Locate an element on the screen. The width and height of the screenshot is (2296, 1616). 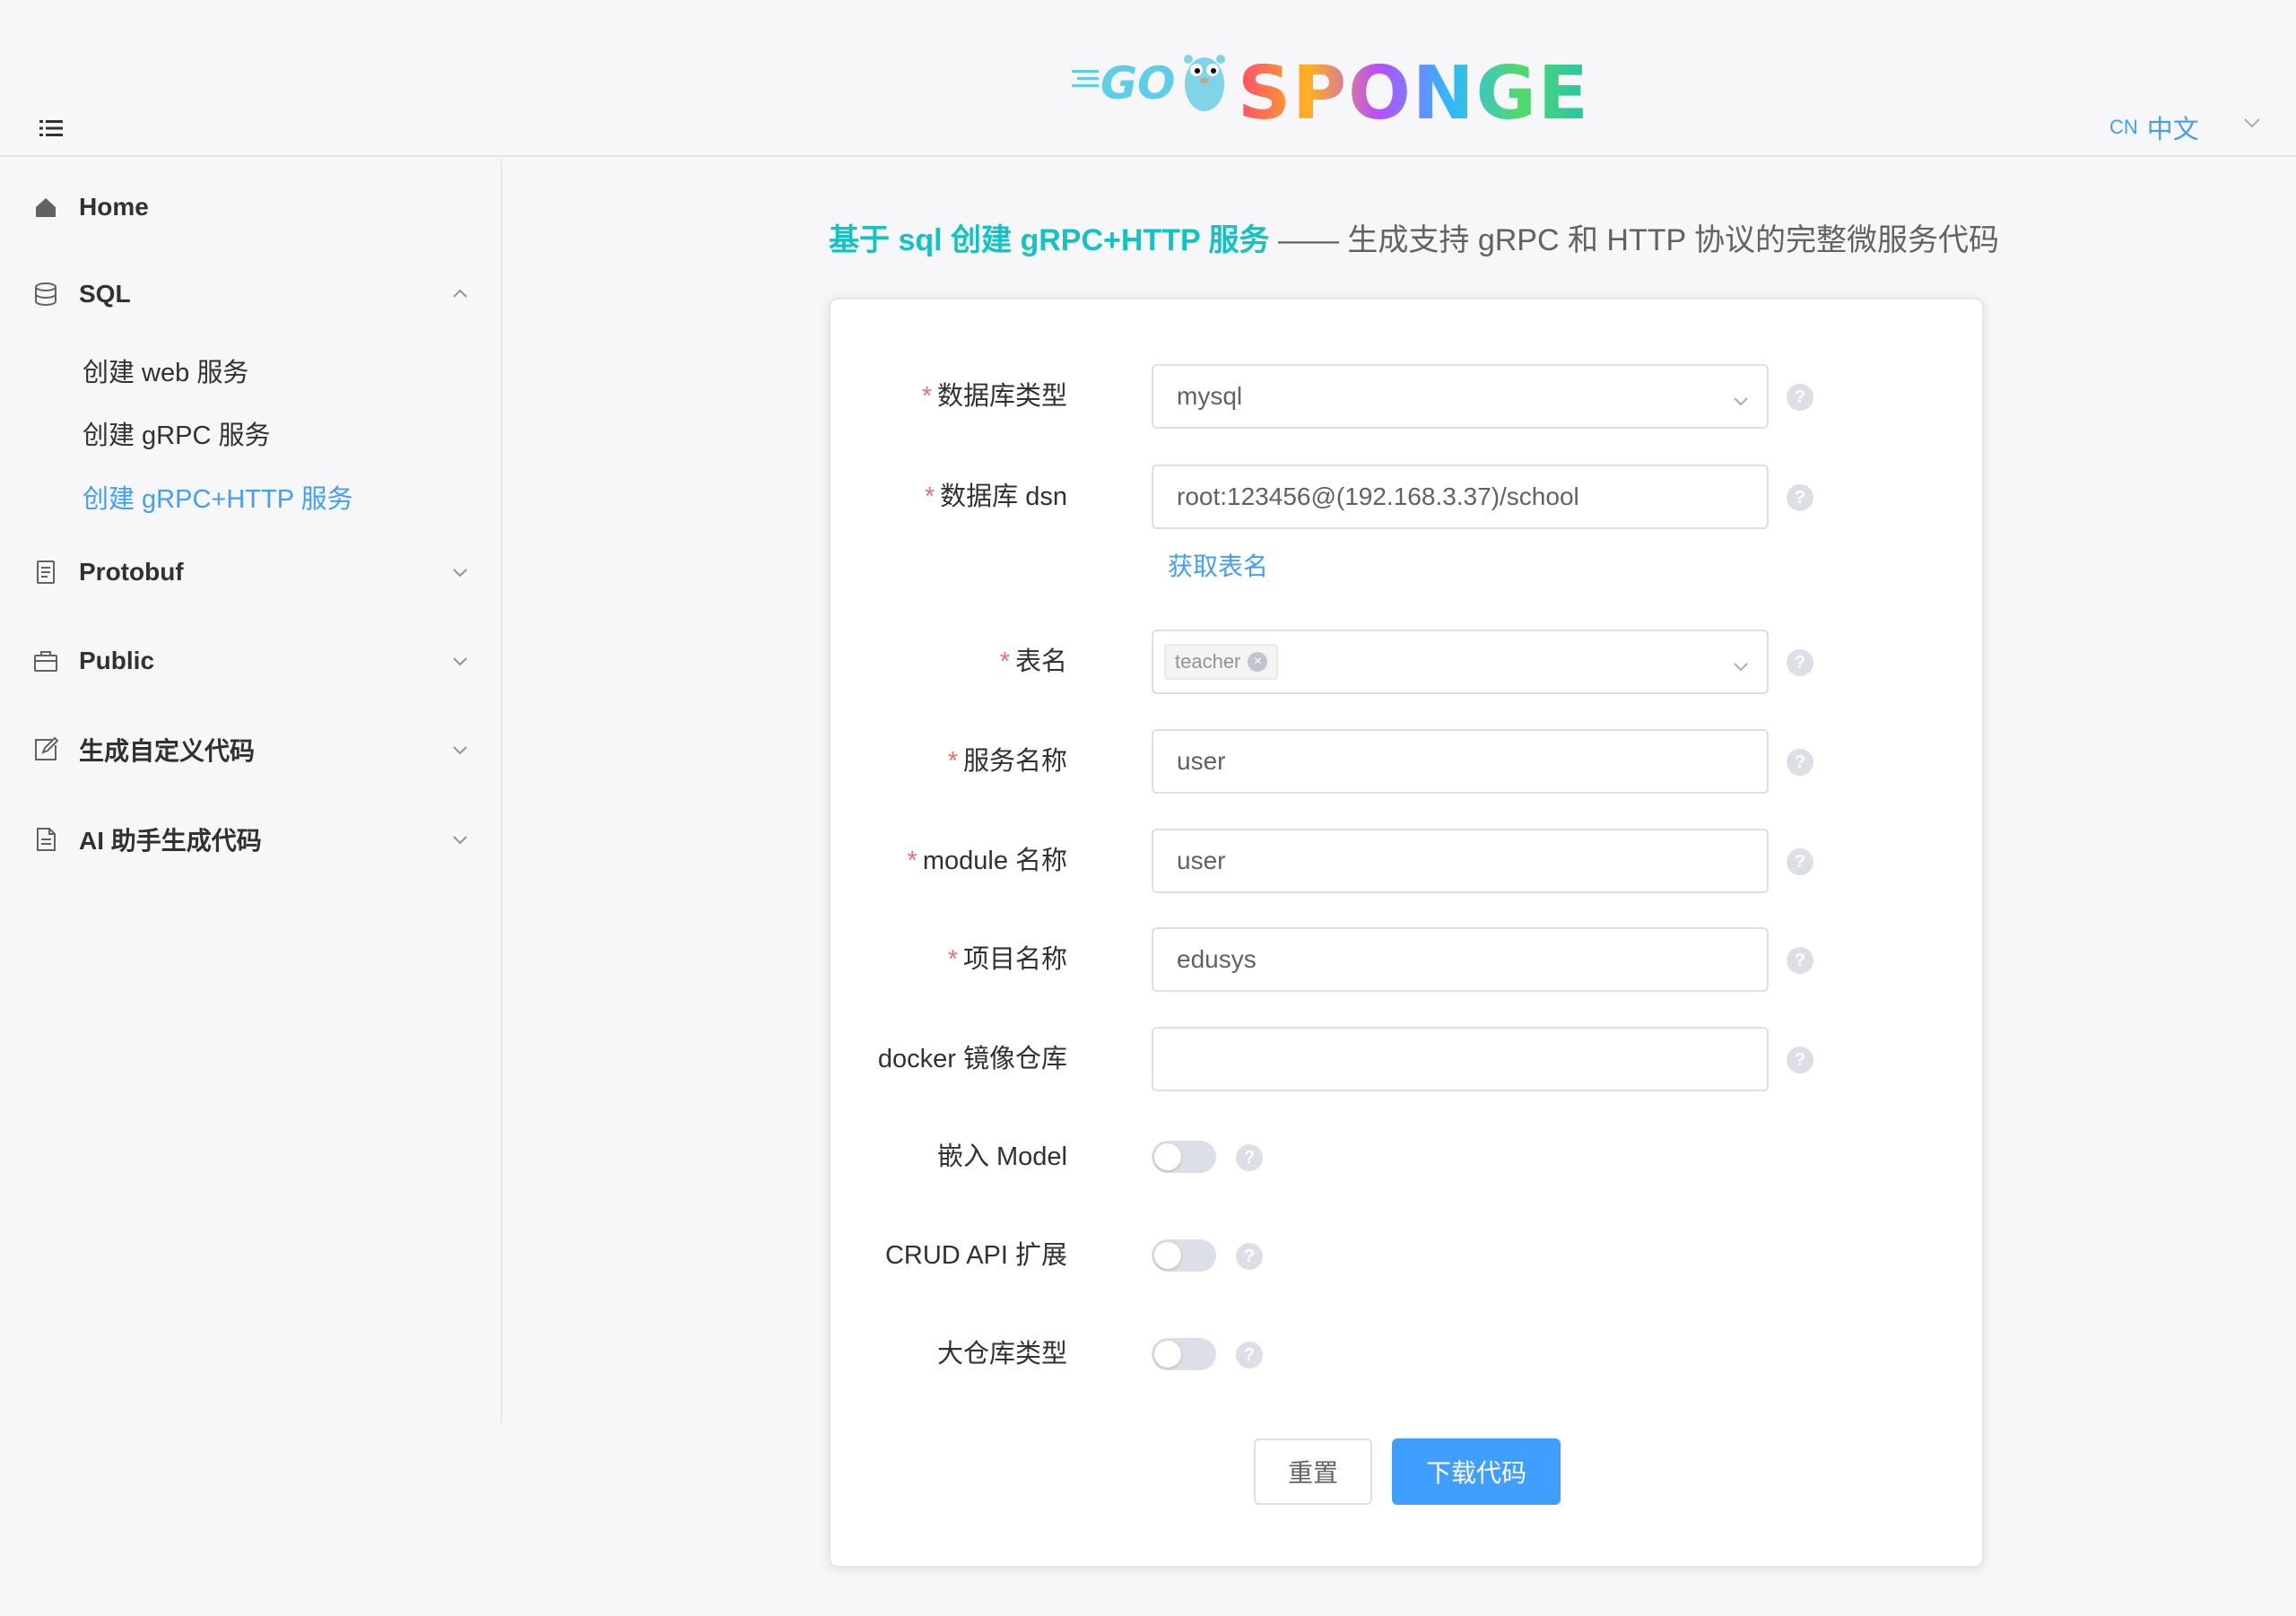
form-row-docker-repo: docker 镜像仓库 ? is located at coordinates (1408, 1059).